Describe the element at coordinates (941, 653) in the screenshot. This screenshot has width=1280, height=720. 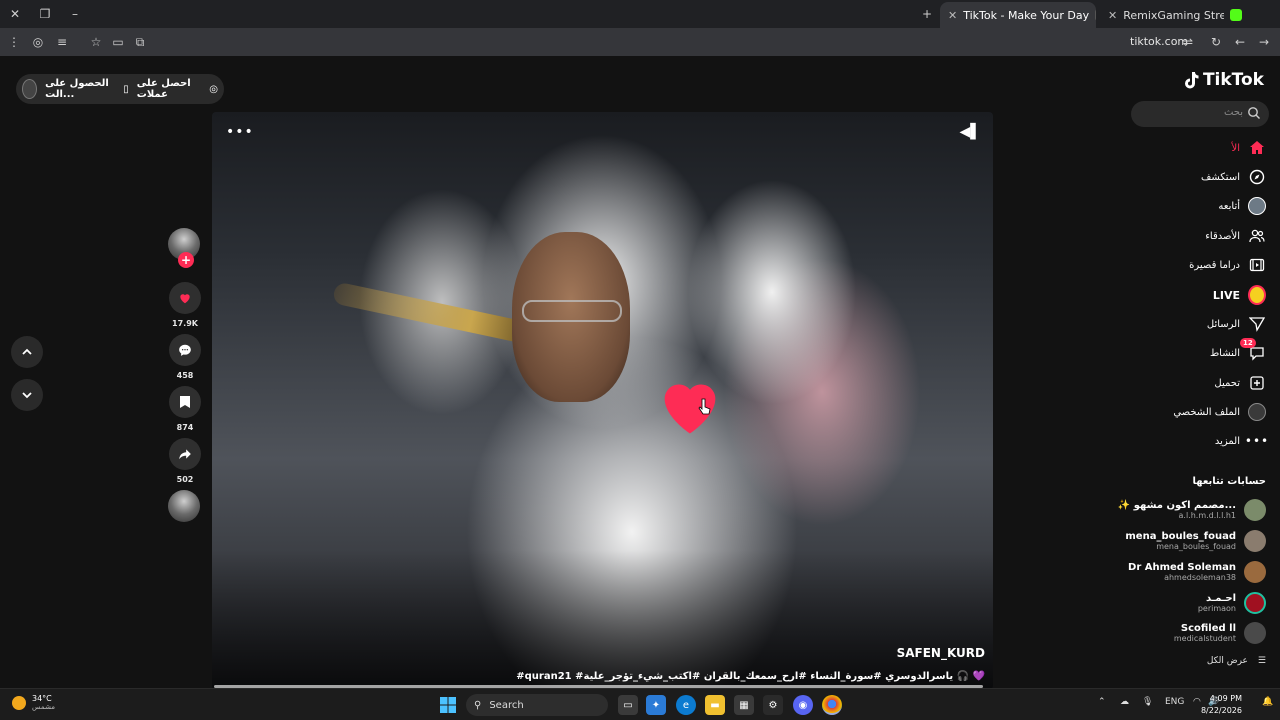
I see `video-author: SAFEN_KURD` at that location.